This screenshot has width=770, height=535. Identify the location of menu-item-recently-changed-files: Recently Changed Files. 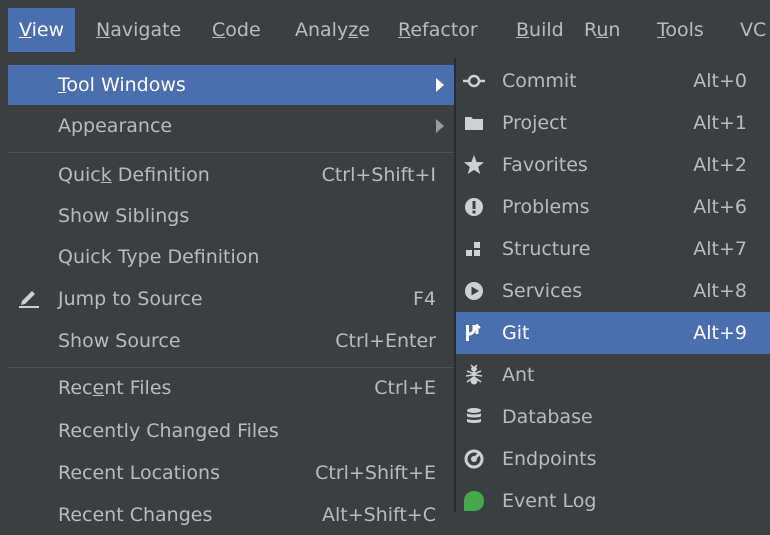
(231, 431).